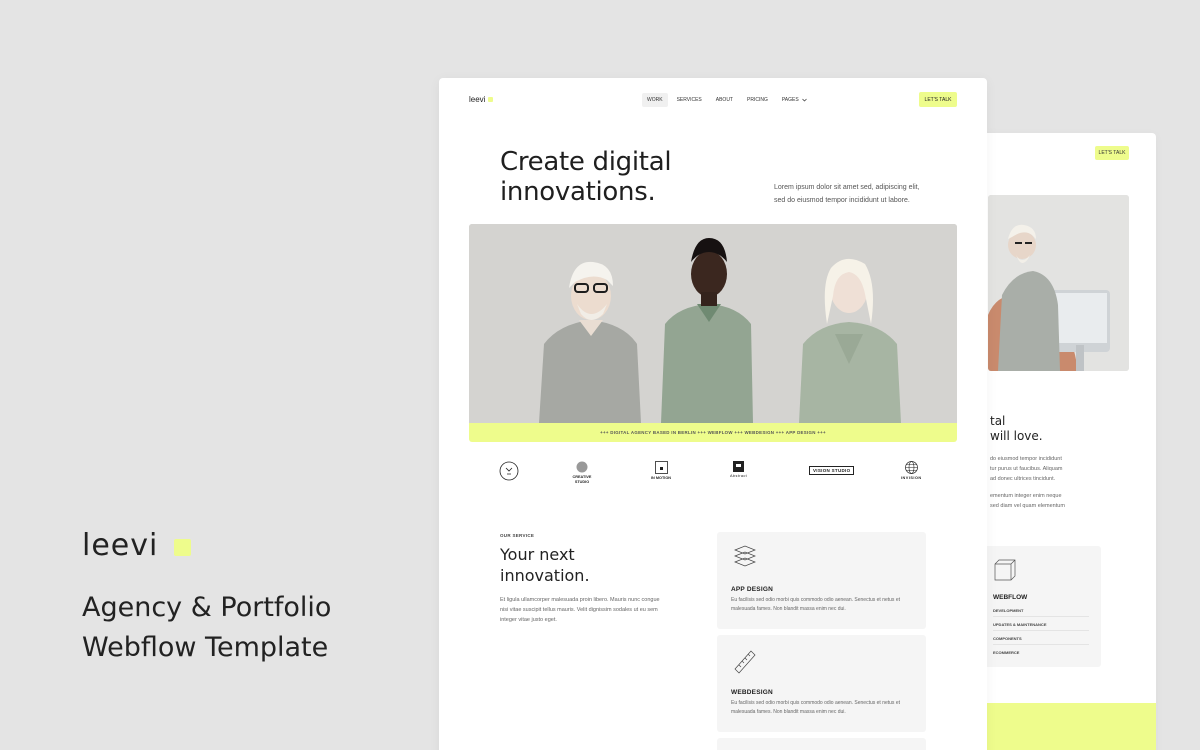  Describe the element at coordinates (739, 466) in the screenshot. I see `dark-square-logo-icon` at that location.